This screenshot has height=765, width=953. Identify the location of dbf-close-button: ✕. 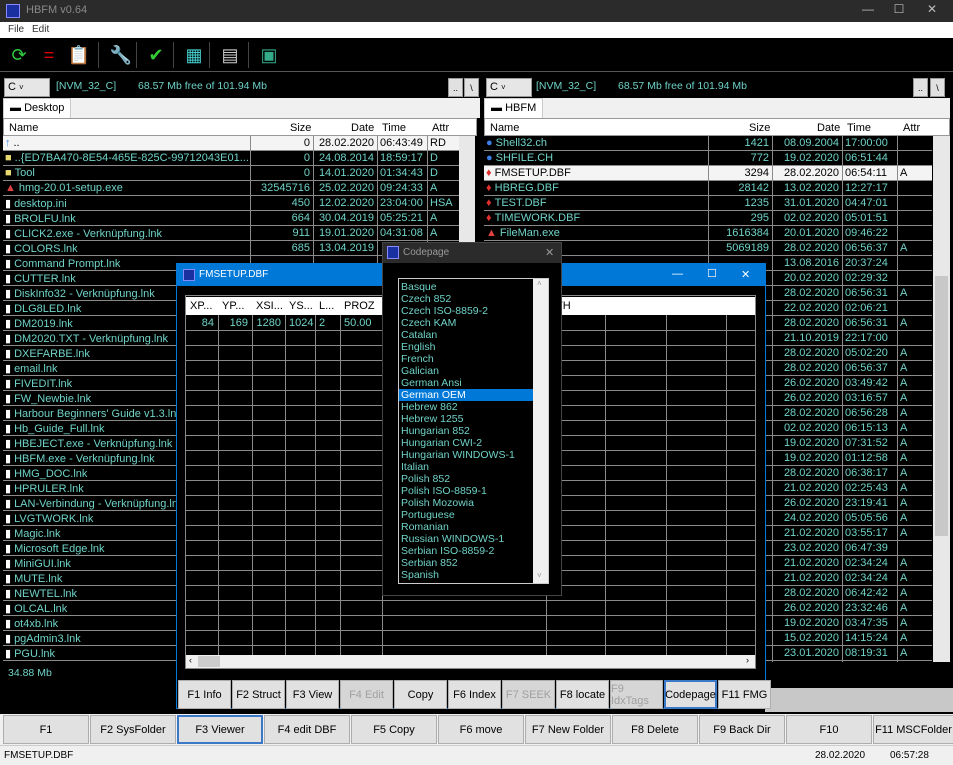
(745, 274).